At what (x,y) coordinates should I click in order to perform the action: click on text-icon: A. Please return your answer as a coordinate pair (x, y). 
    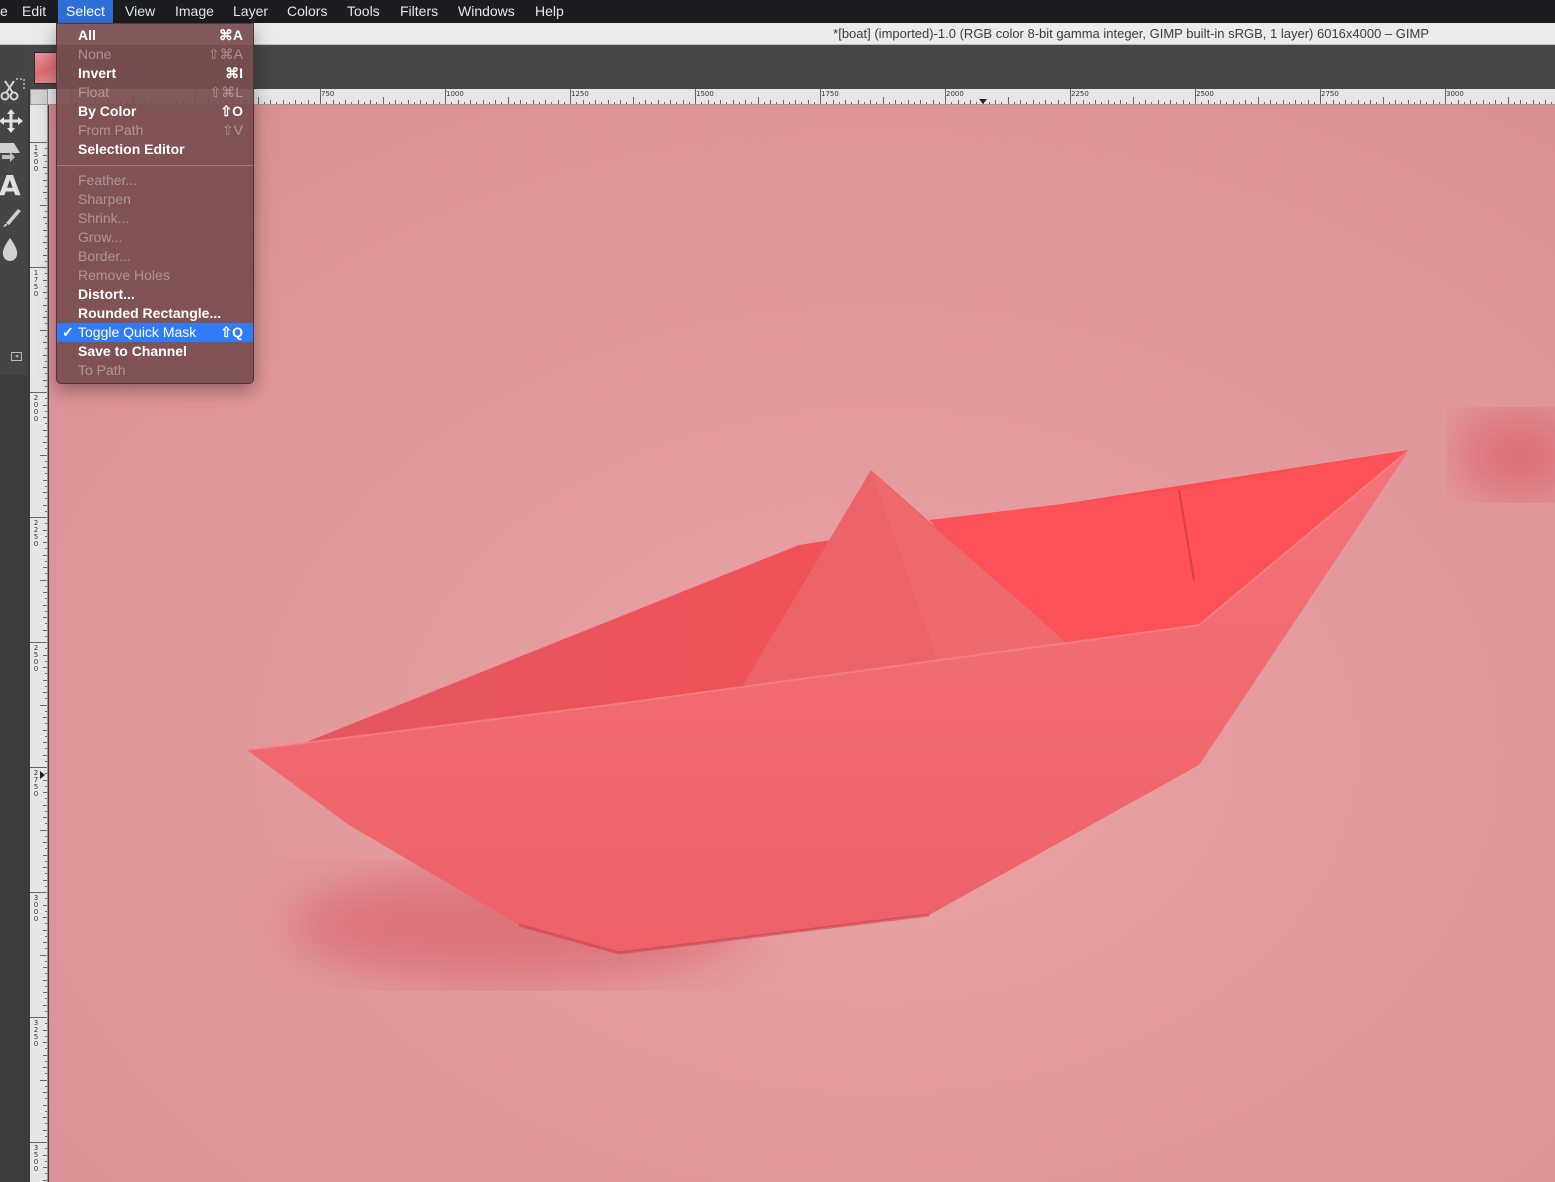
    Looking at the image, I should click on (13, 185).